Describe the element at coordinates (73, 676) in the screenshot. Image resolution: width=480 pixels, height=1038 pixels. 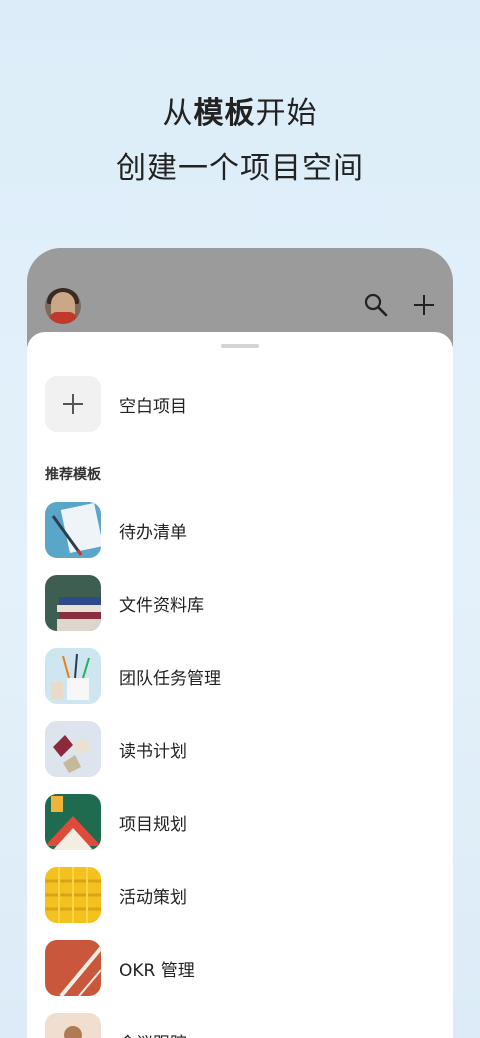
I see `pencil-cup-thumb` at that location.